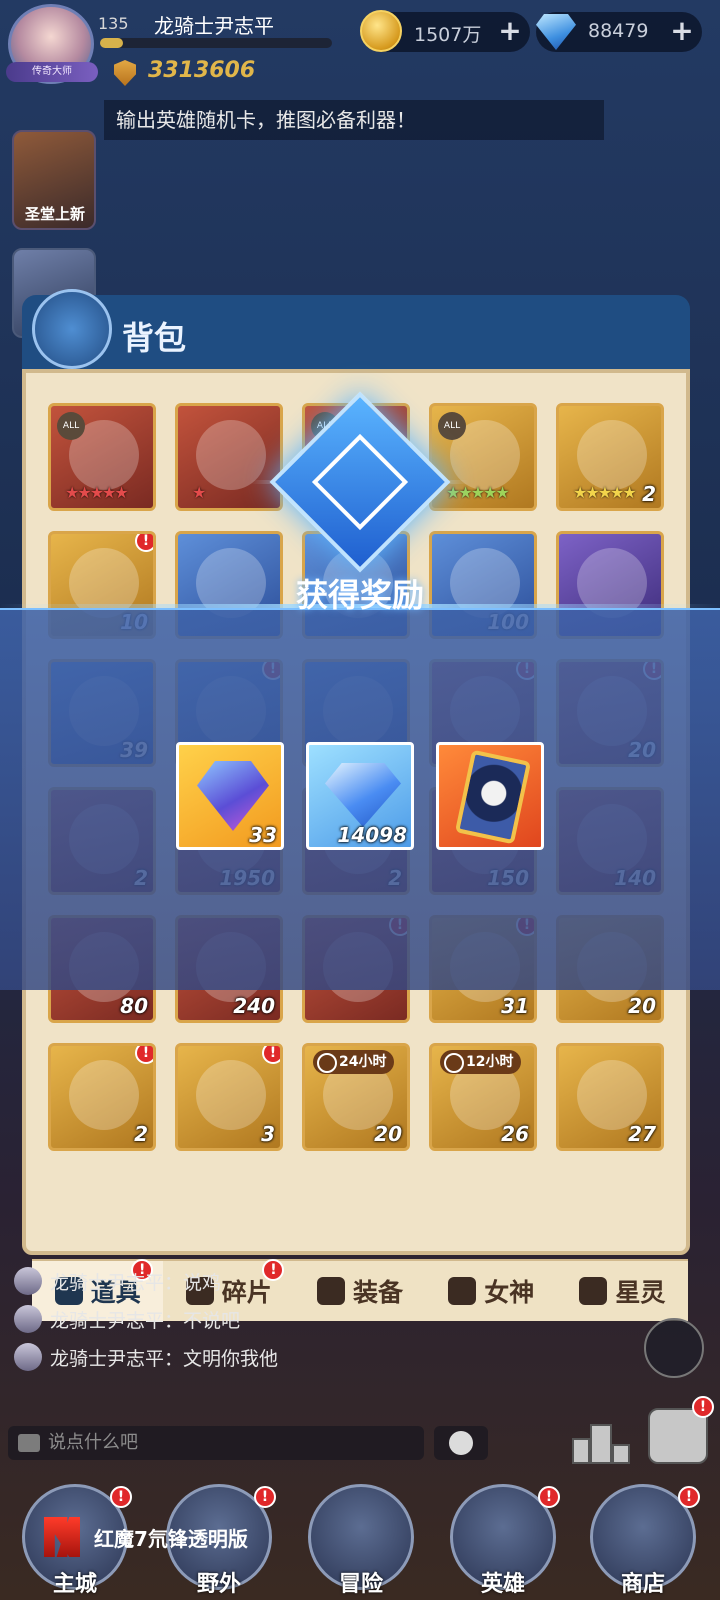 Image resolution: width=720 pixels, height=1600 pixels. What do you see at coordinates (356, 1097) in the screenshot?
I see `item-slot: 24小时 20` at bounding box center [356, 1097].